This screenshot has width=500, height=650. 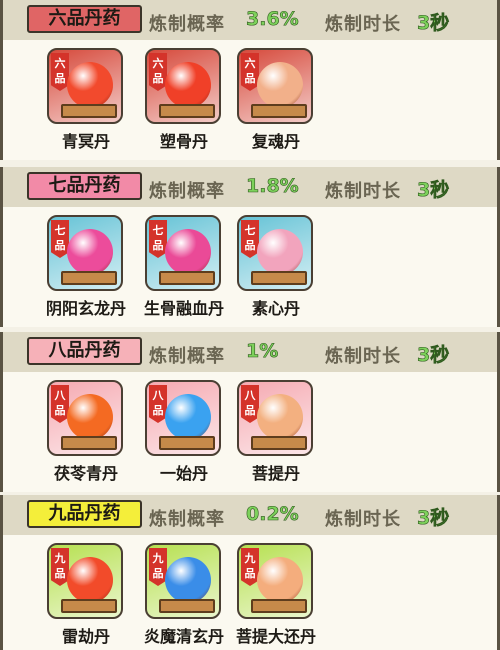 What do you see at coordinates (84, 514) in the screenshot?
I see `grade-title-tag: 九品丹药` at bounding box center [84, 514].